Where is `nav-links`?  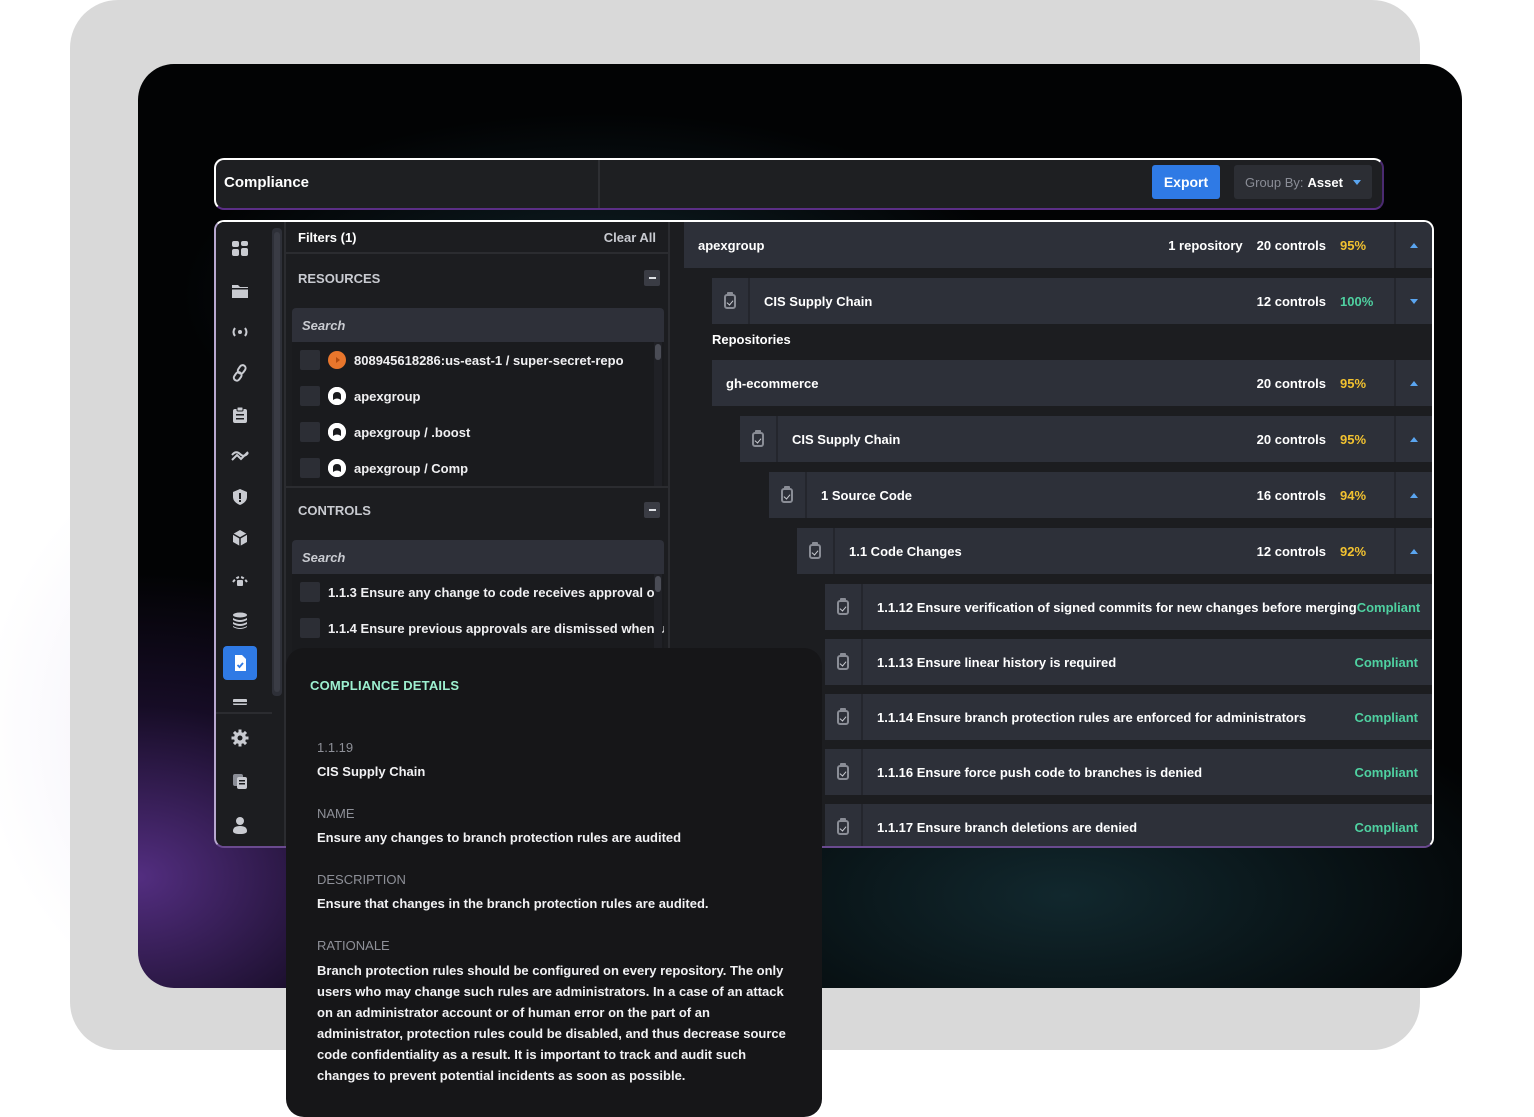 nav-links is located at coordinates (240, 373).